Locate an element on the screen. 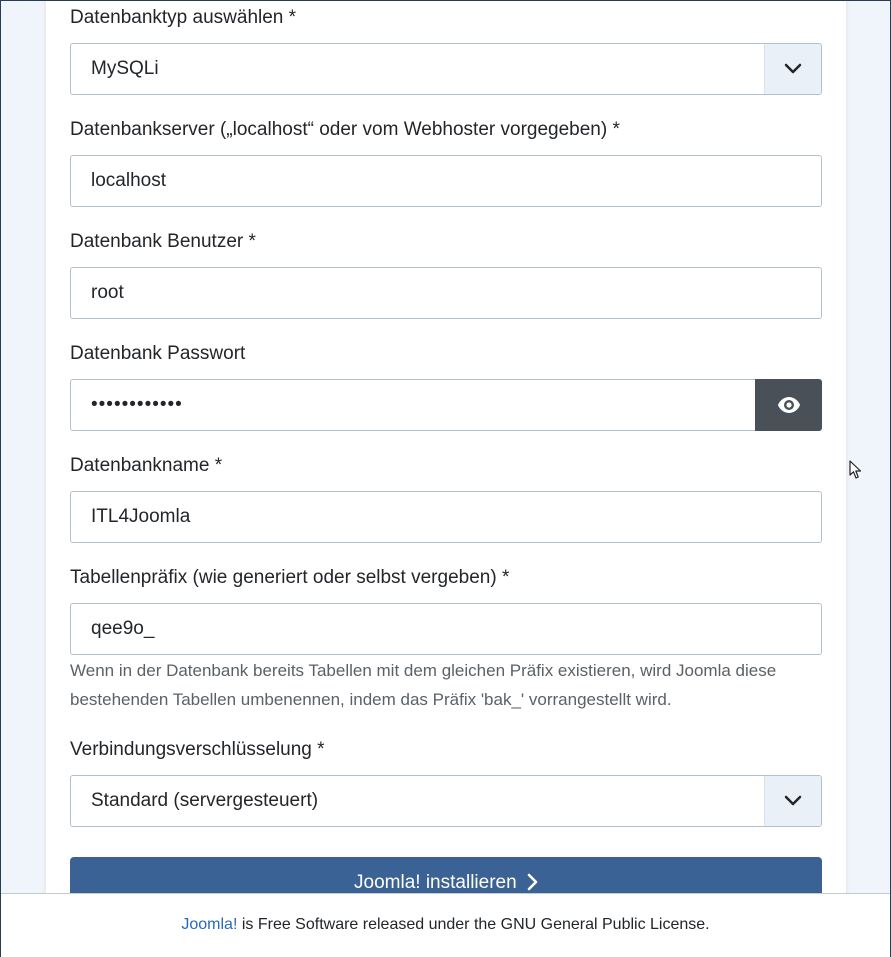 This screenshot has height=957, width=891. joomla-link: Joomla! is located at coordinates (209, 924).